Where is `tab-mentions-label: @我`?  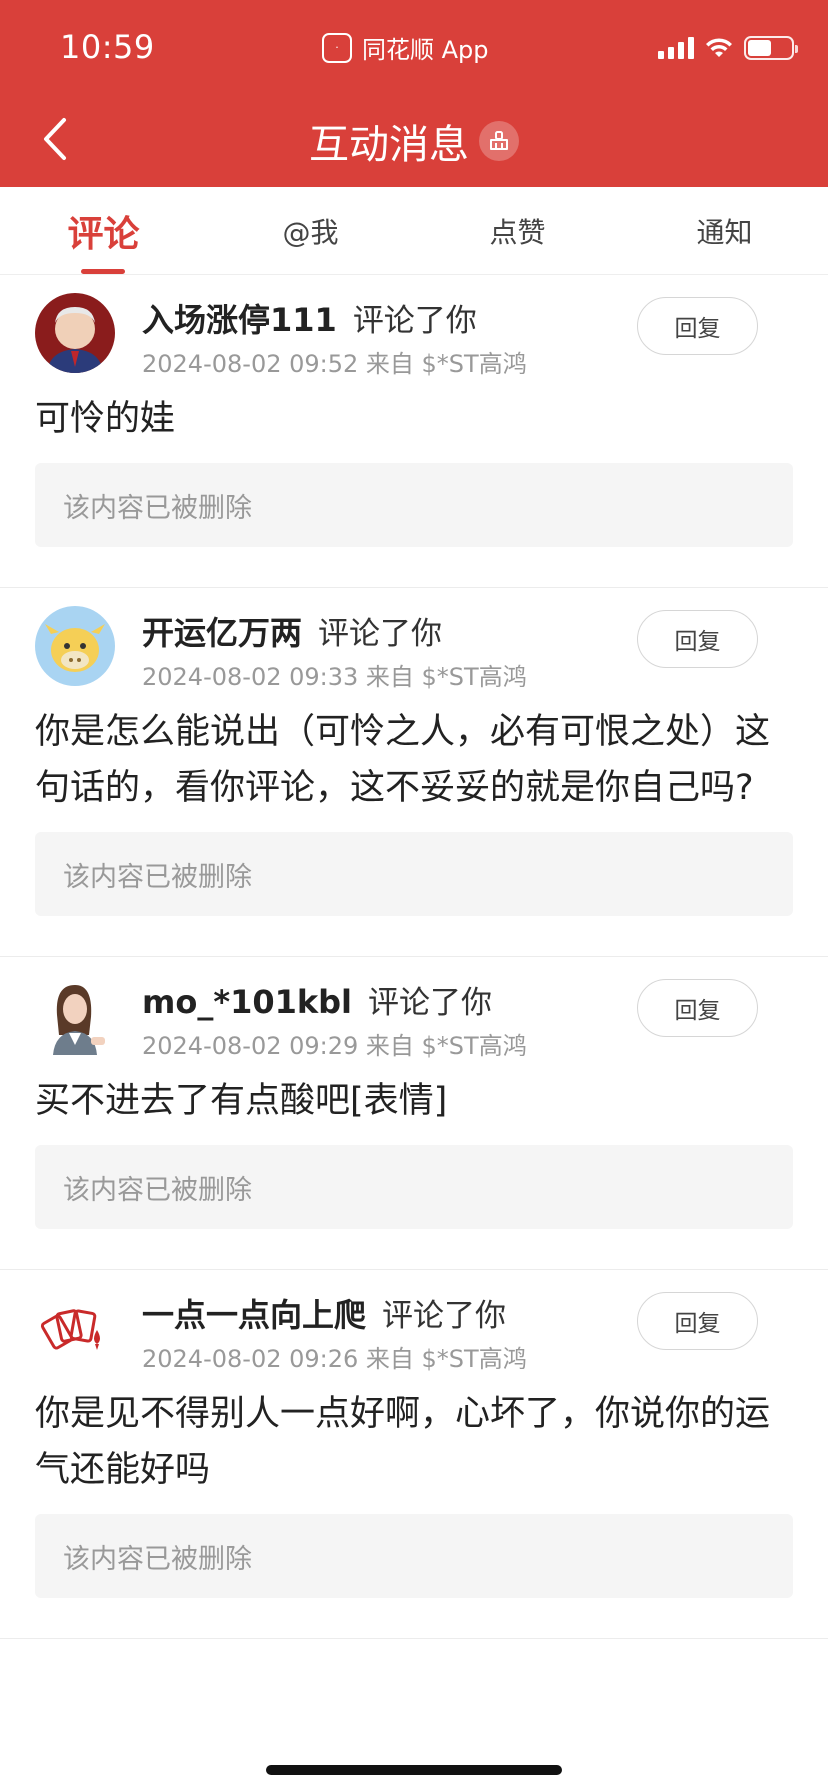 tab-mentions-label: @我 is located at coordinates (310, 232).